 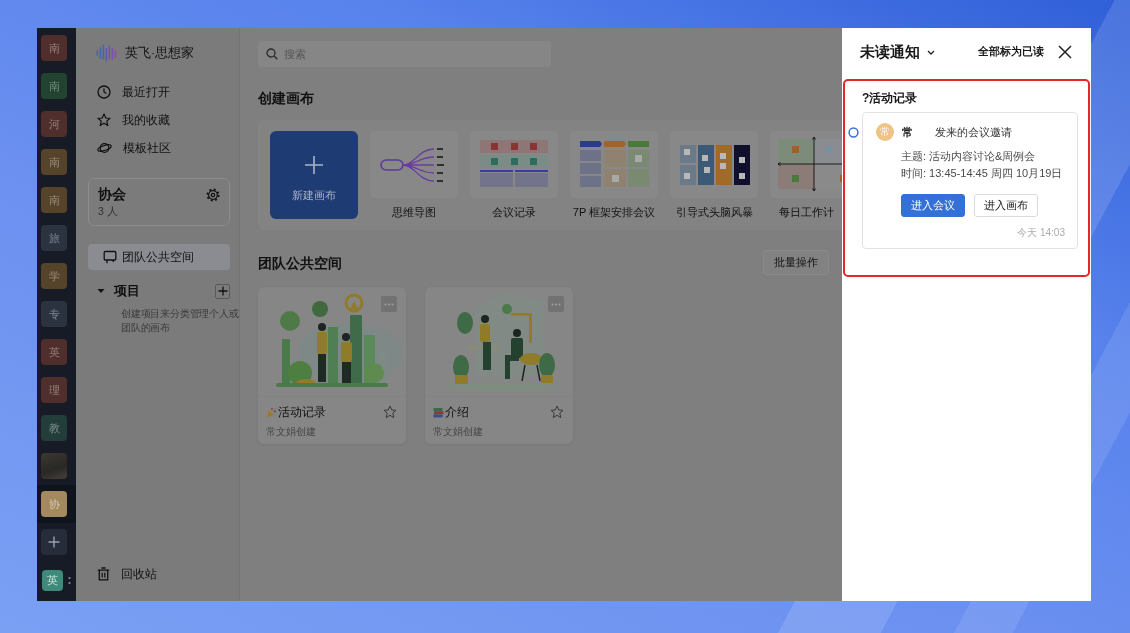 I want to click on search-icon, so click(x=272, y=54).